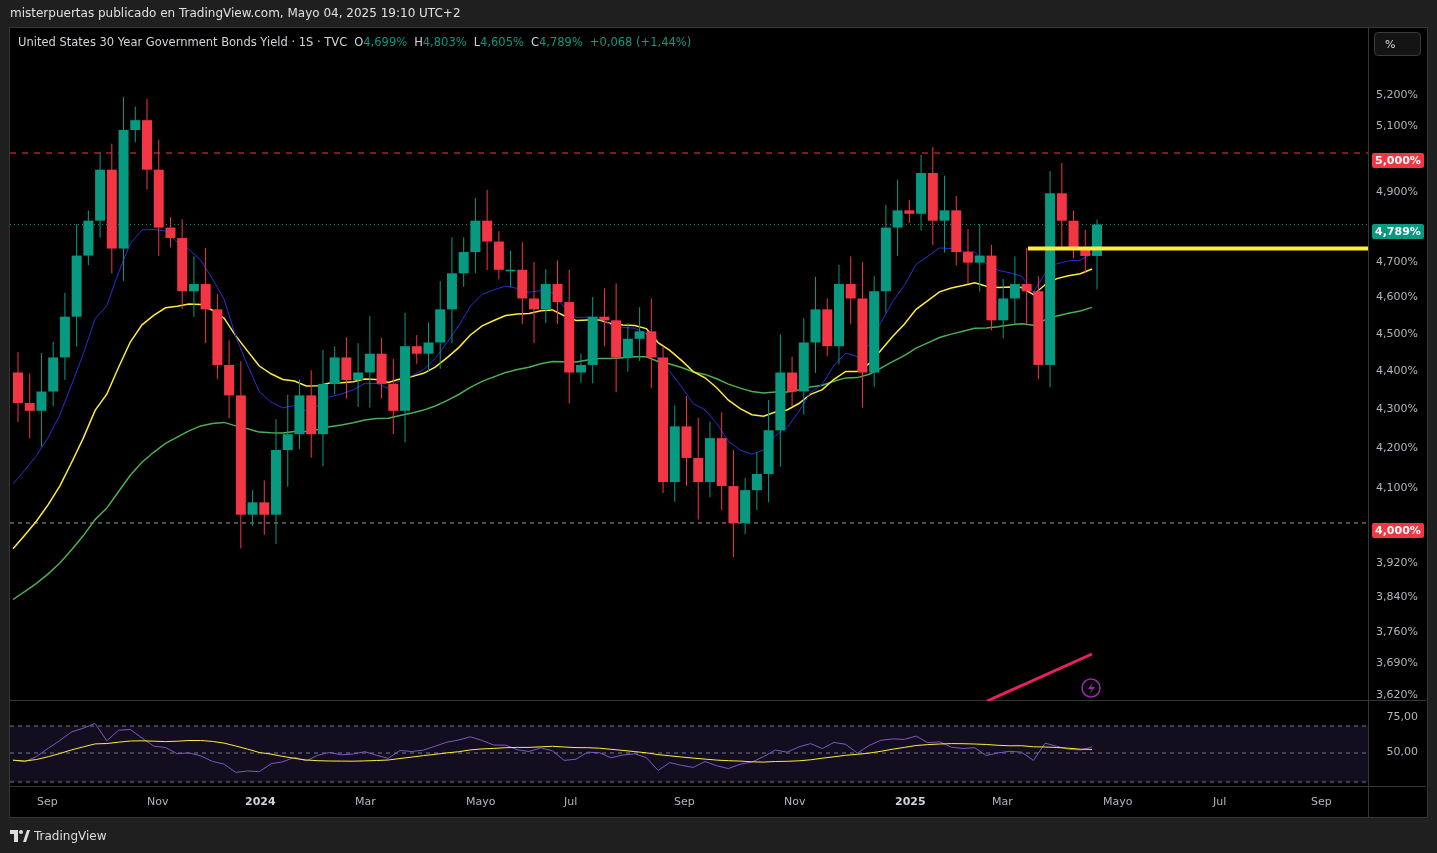 The width and height of the screenshot is (1437, 853). What do you see at coordinates (20, 835) in the screenshot?
I see `logo-icon` at bounding box center [20, 835].